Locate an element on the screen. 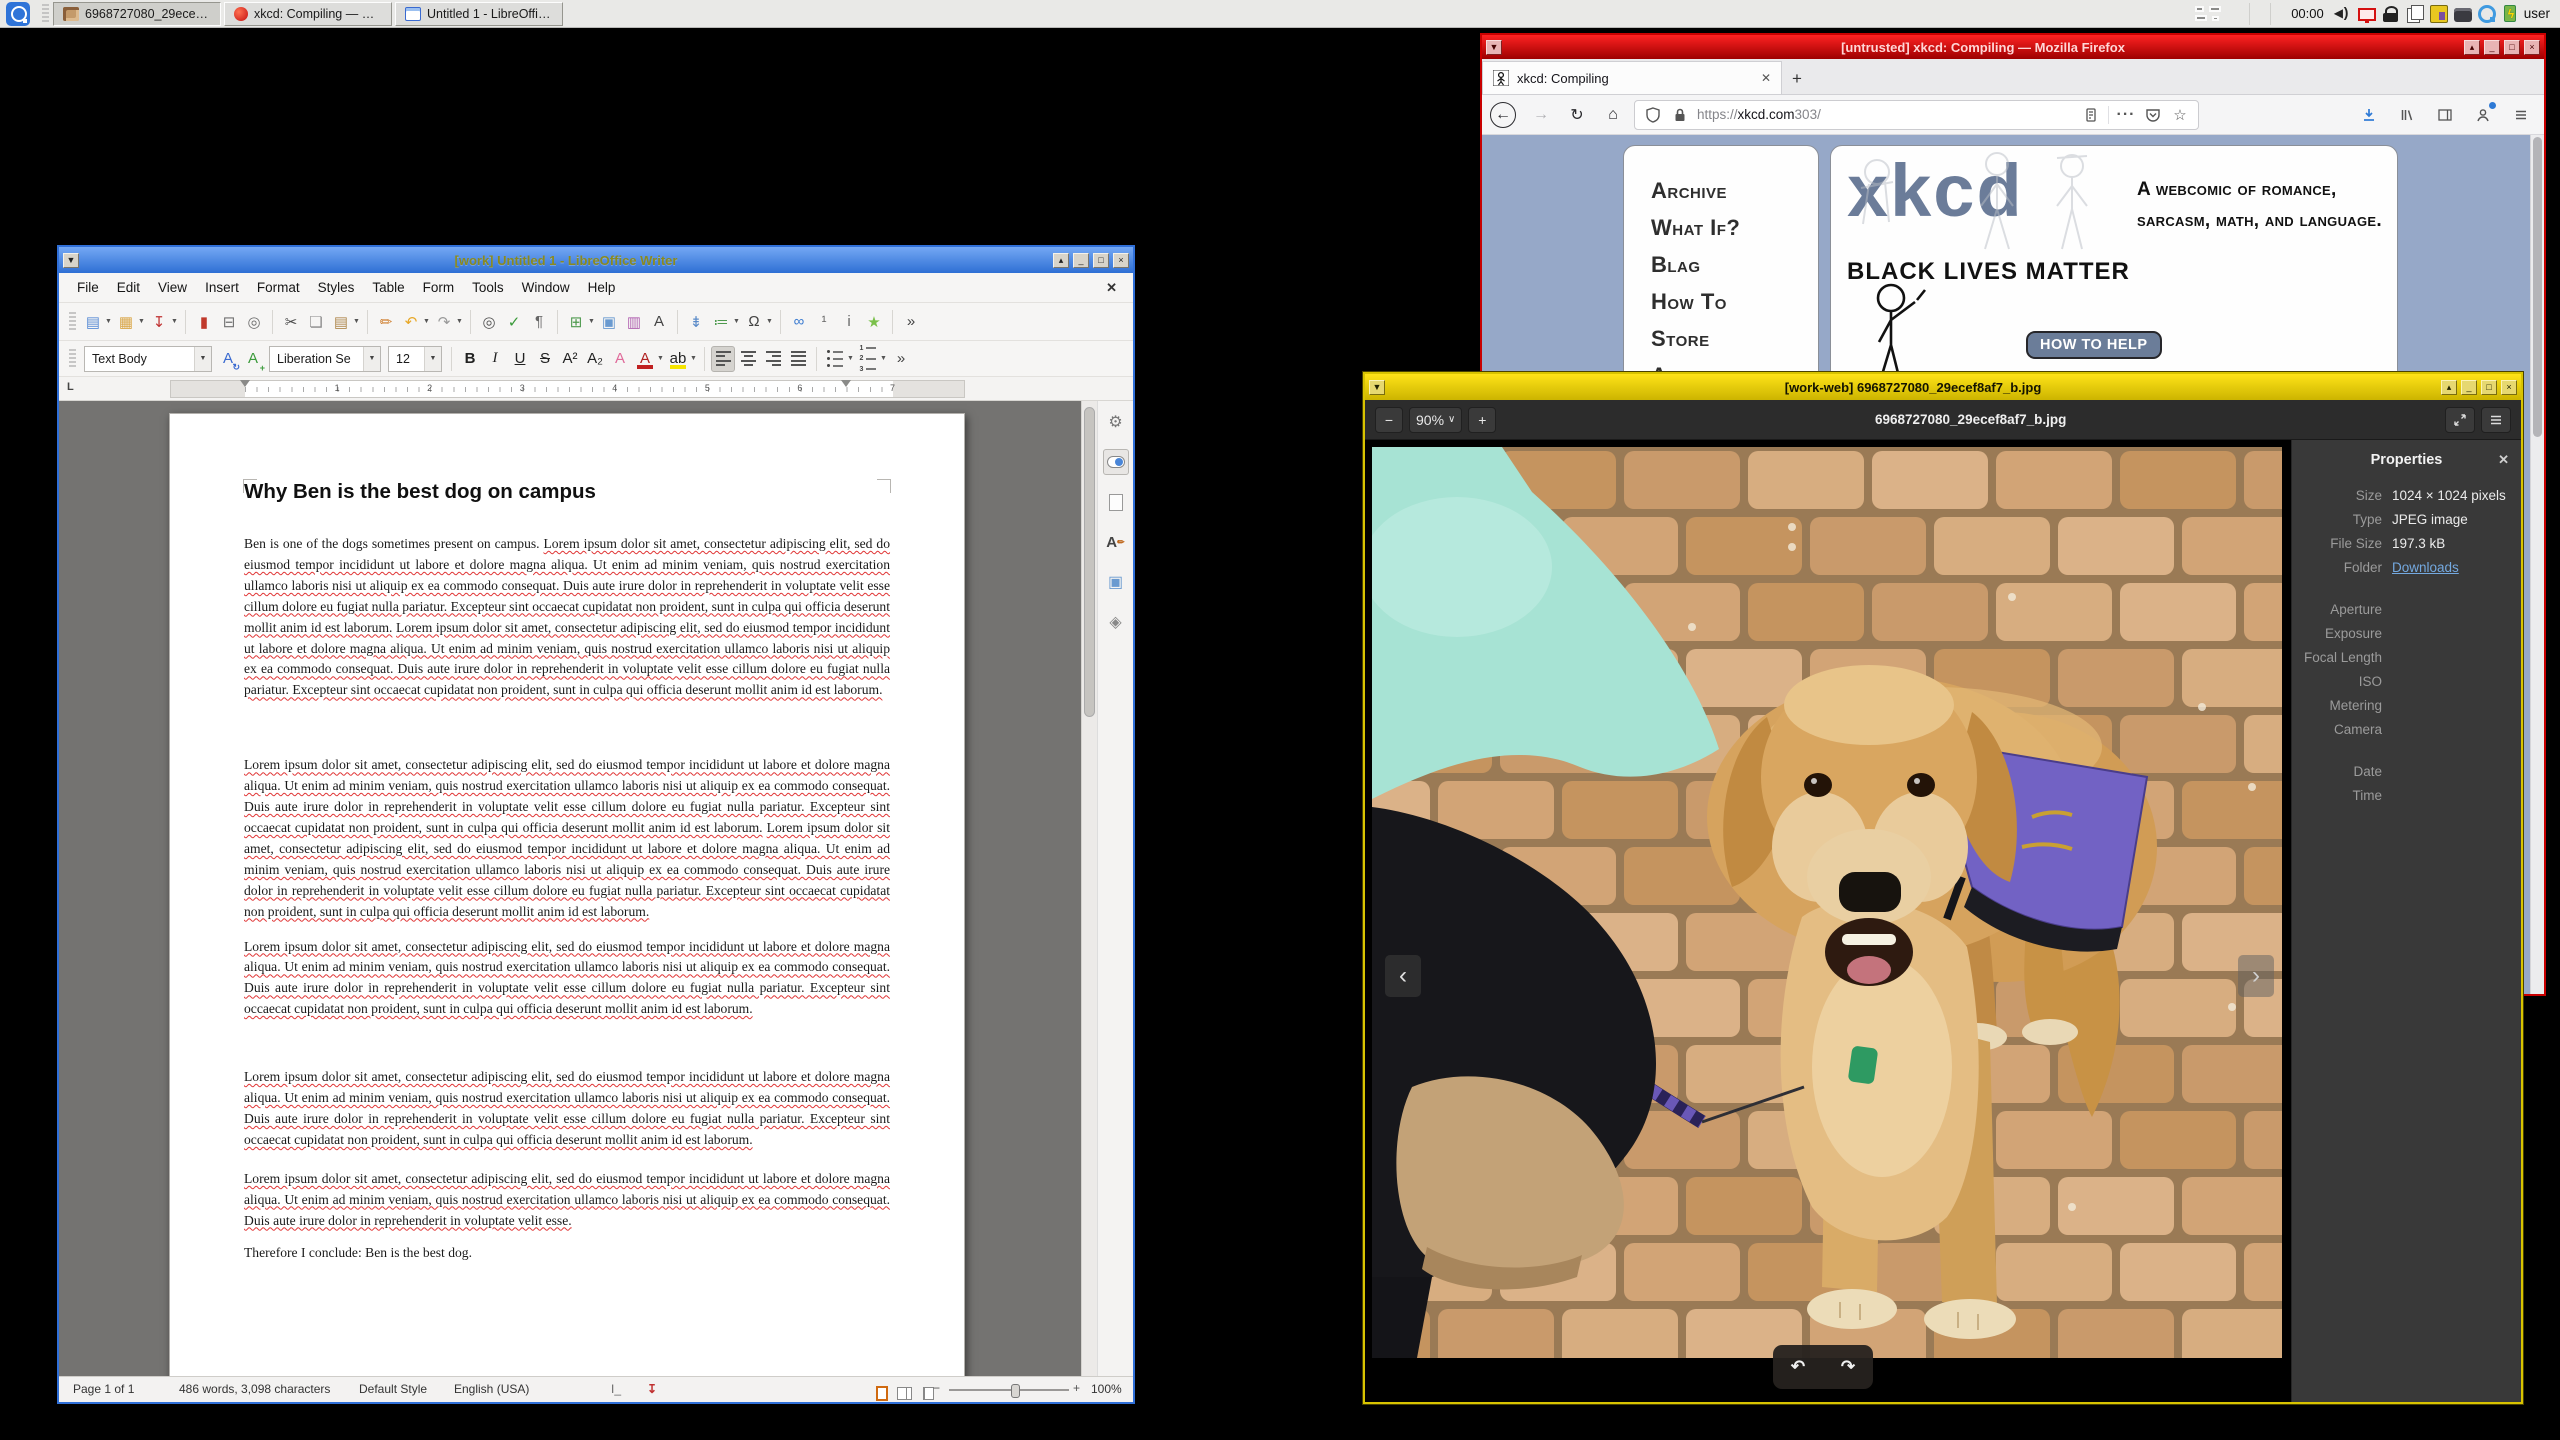 The height and width of the screenshot is (1440, 2560). insert-image-button: ▣ is located at coordinates (609, 322).